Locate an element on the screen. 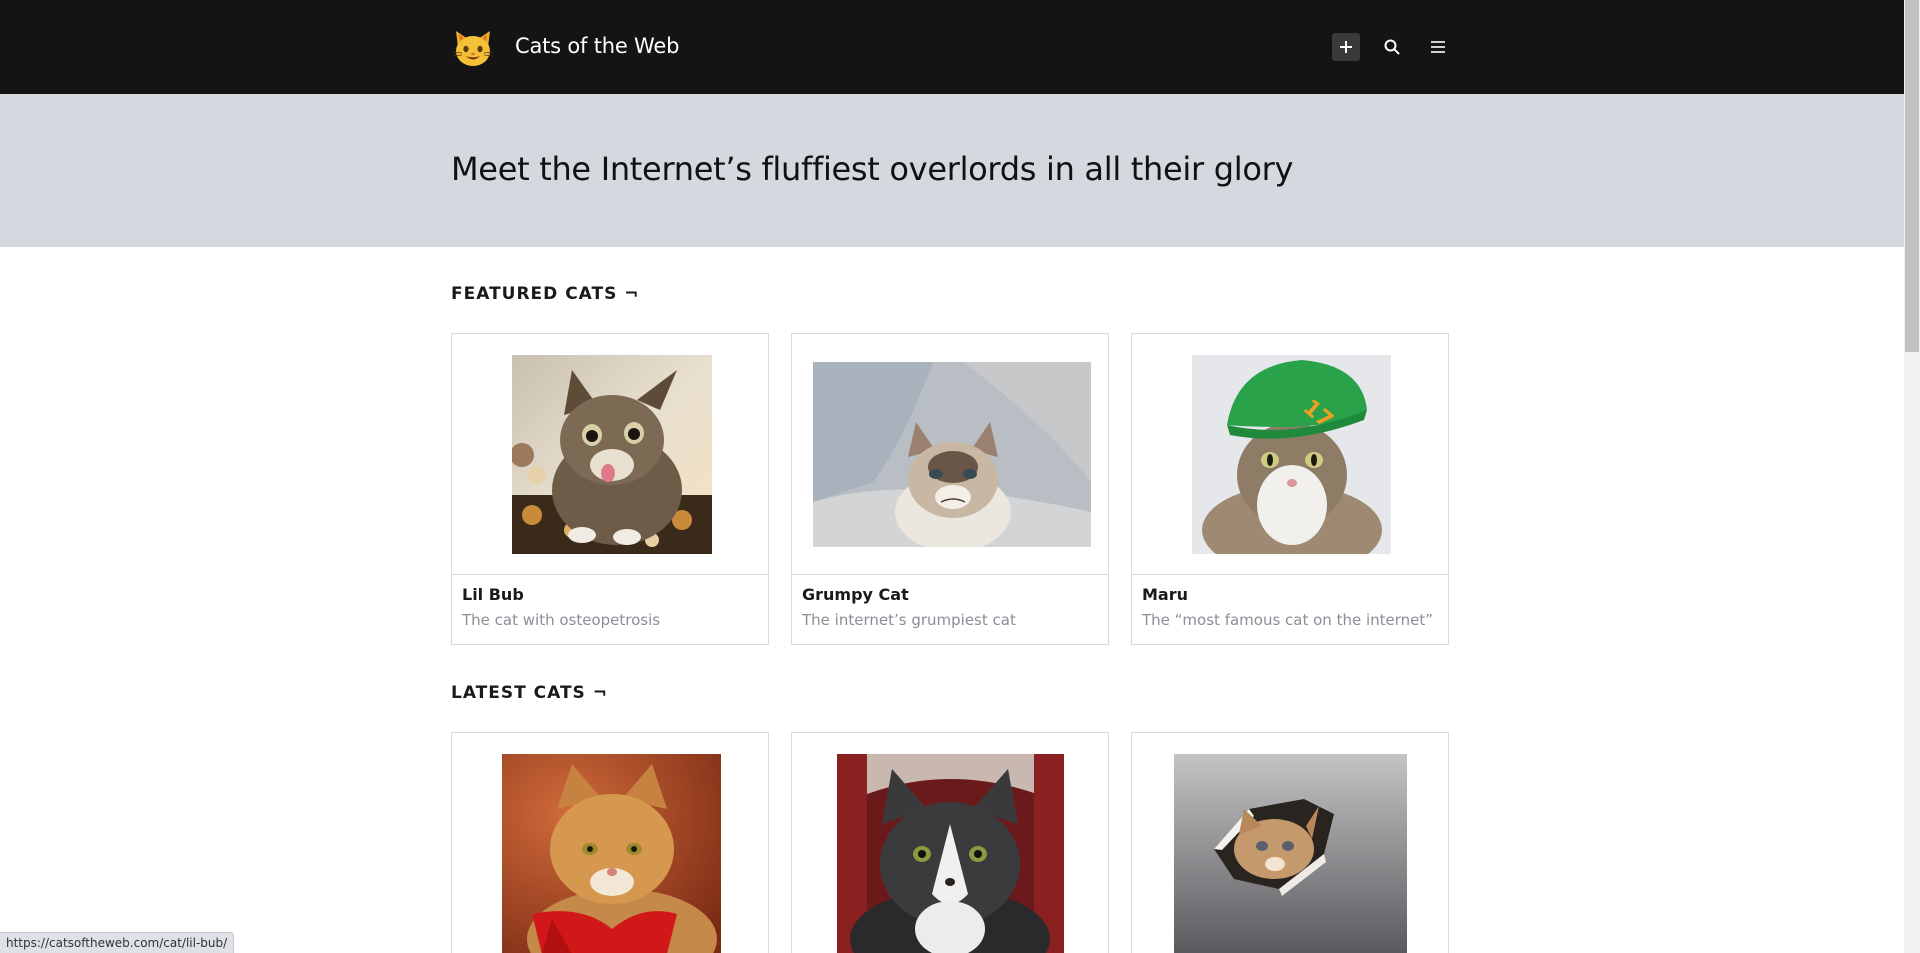 The image size is (1920, 953). search-button is located at coordinates (1392, 47).